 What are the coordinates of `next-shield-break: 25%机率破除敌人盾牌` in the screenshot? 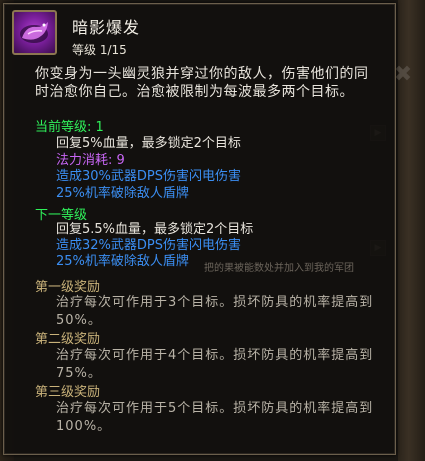 It's located at (122, 261).